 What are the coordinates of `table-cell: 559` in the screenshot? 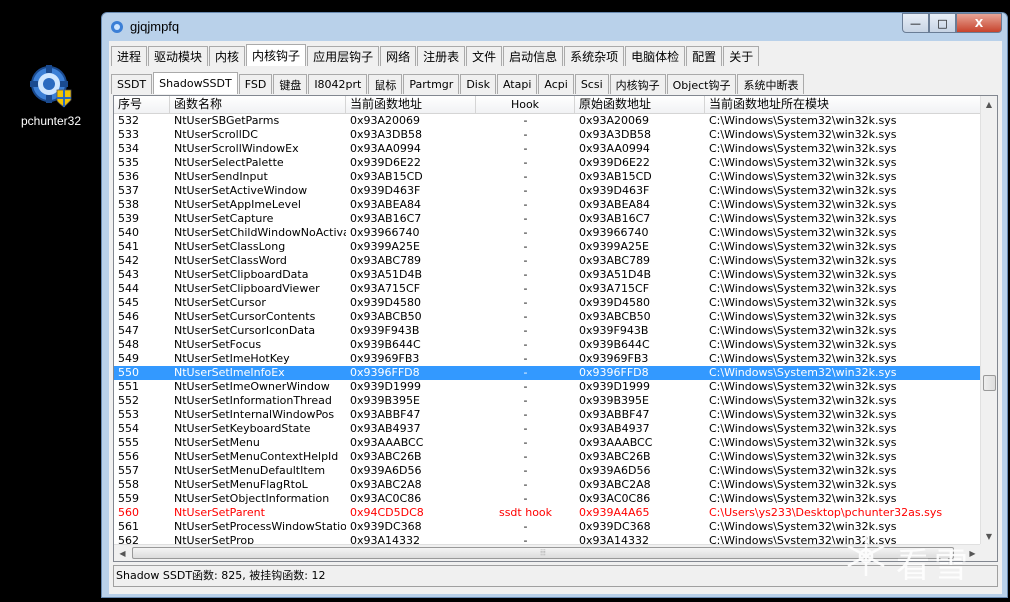 It's located at (128, 498).